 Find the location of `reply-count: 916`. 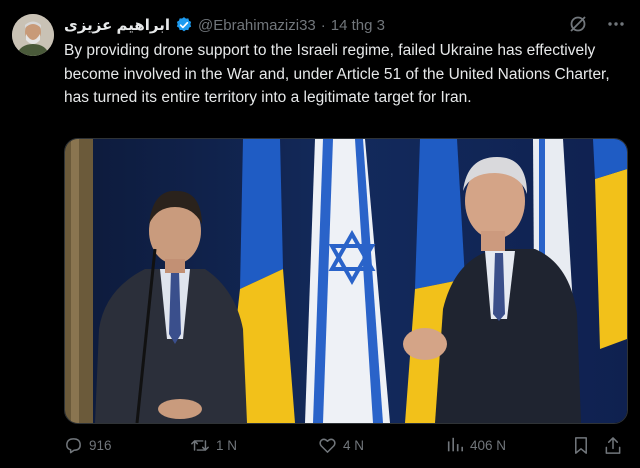

reply-count: 916 is located at coordinates (100, 445).